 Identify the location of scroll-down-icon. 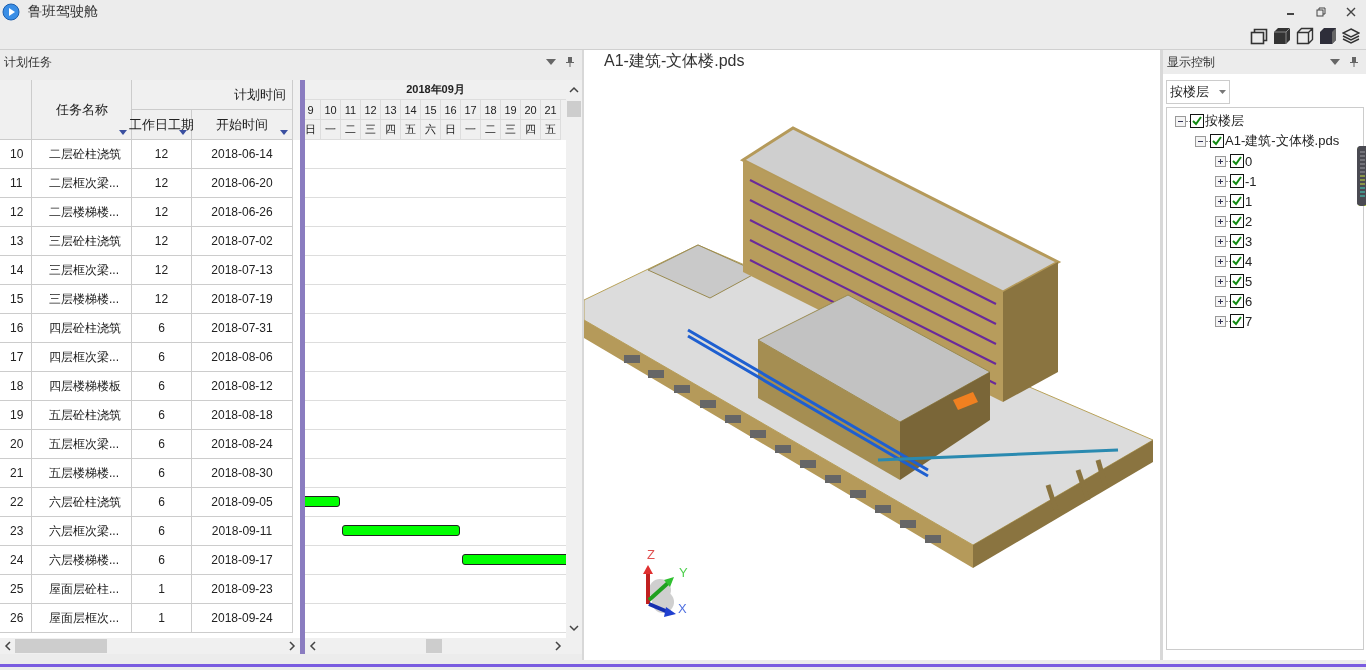
(573, 628).